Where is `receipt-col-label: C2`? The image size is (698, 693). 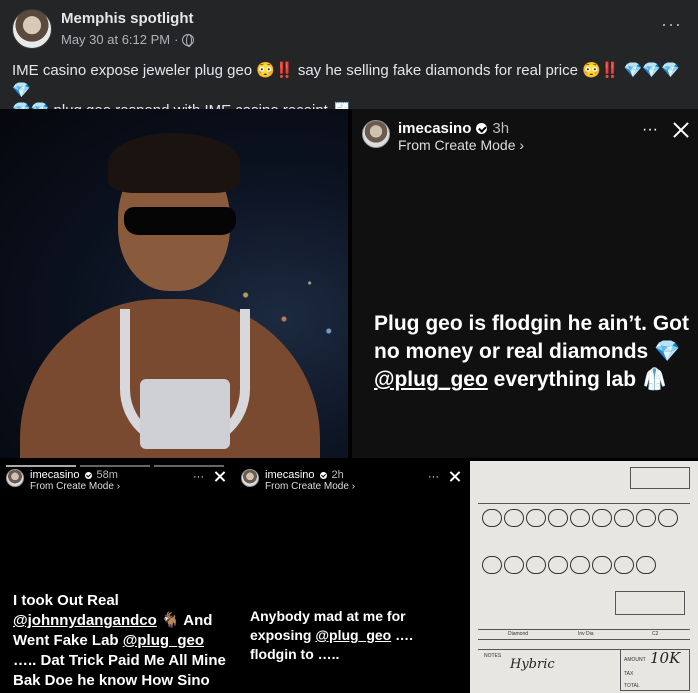
receipt-col-label: C2 is located at coordinates (655, 634).